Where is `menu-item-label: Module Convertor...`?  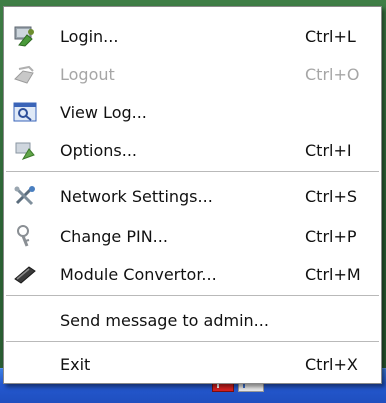 menu-item-label: Module Convertor... is located at coordinates (138, 274).